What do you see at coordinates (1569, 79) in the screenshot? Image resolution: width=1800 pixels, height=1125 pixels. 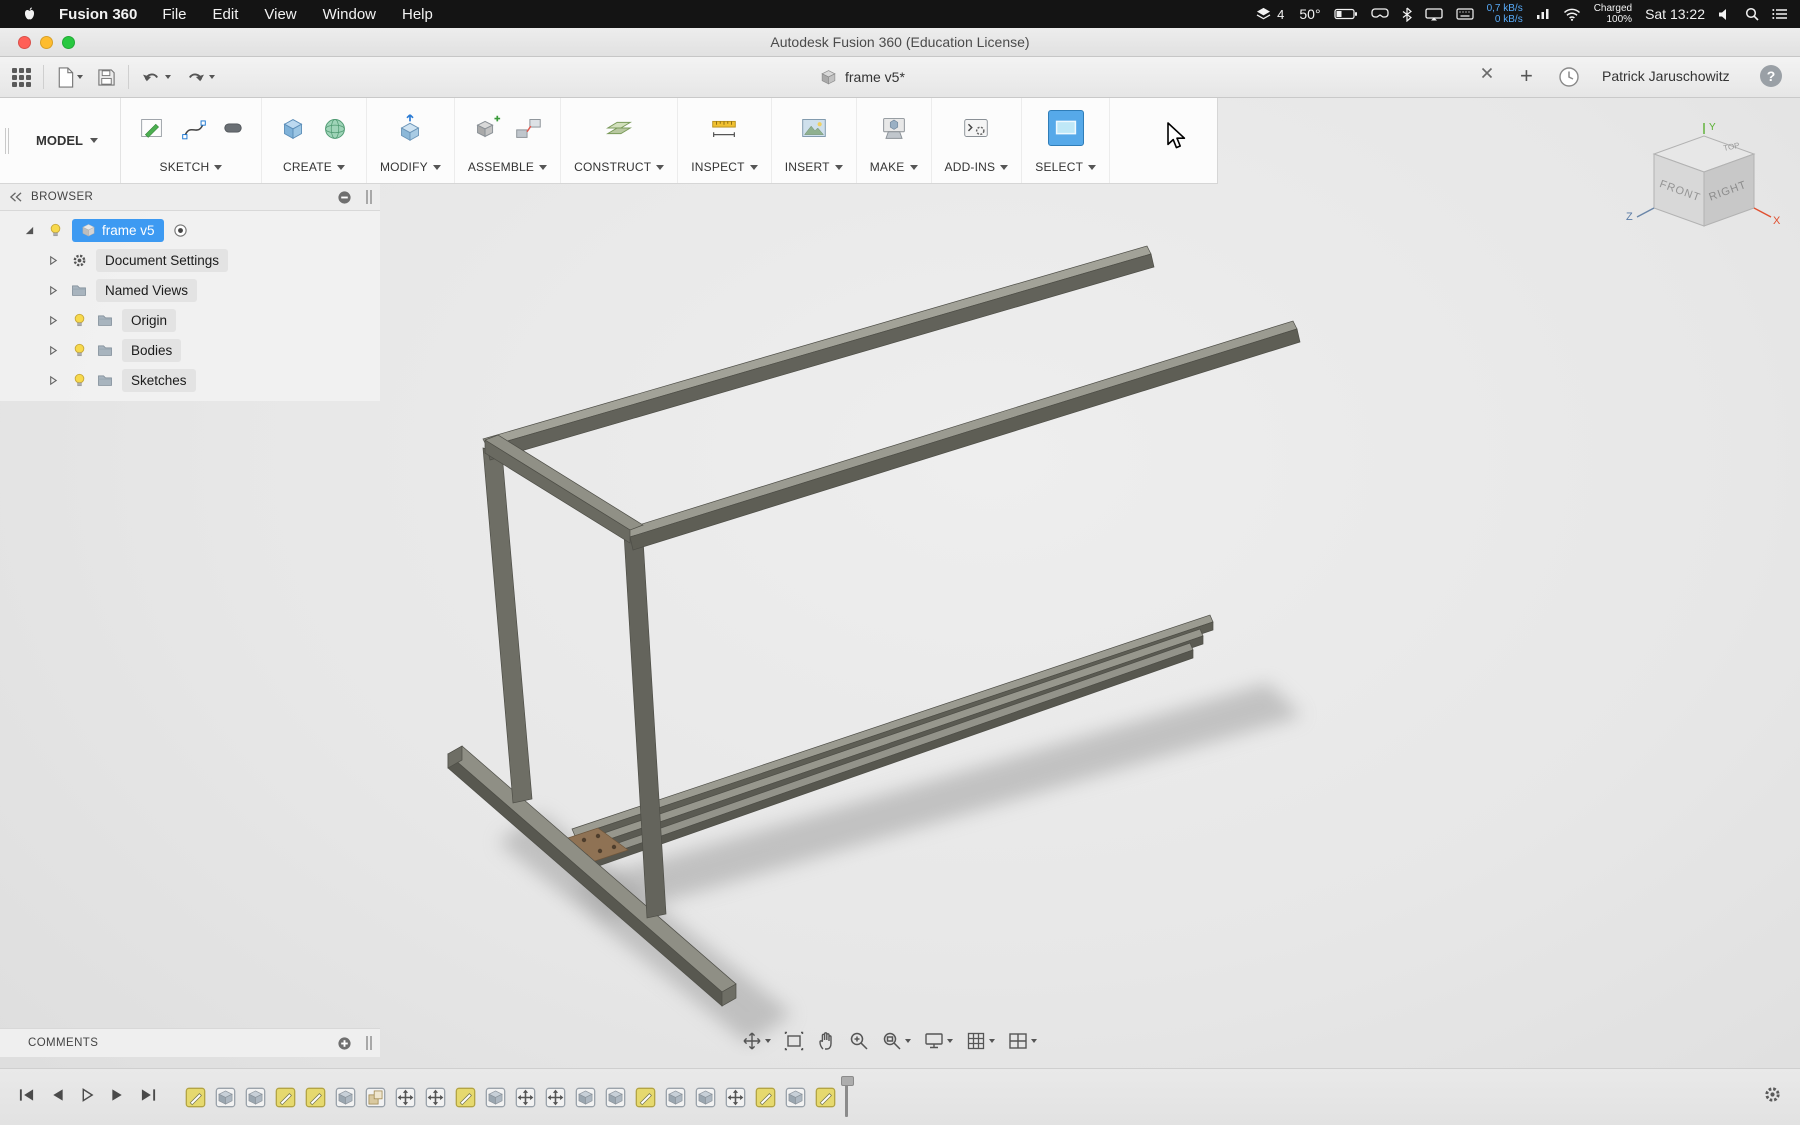 I see `job-status-clock-icon` at bounding box center [1569, 79].